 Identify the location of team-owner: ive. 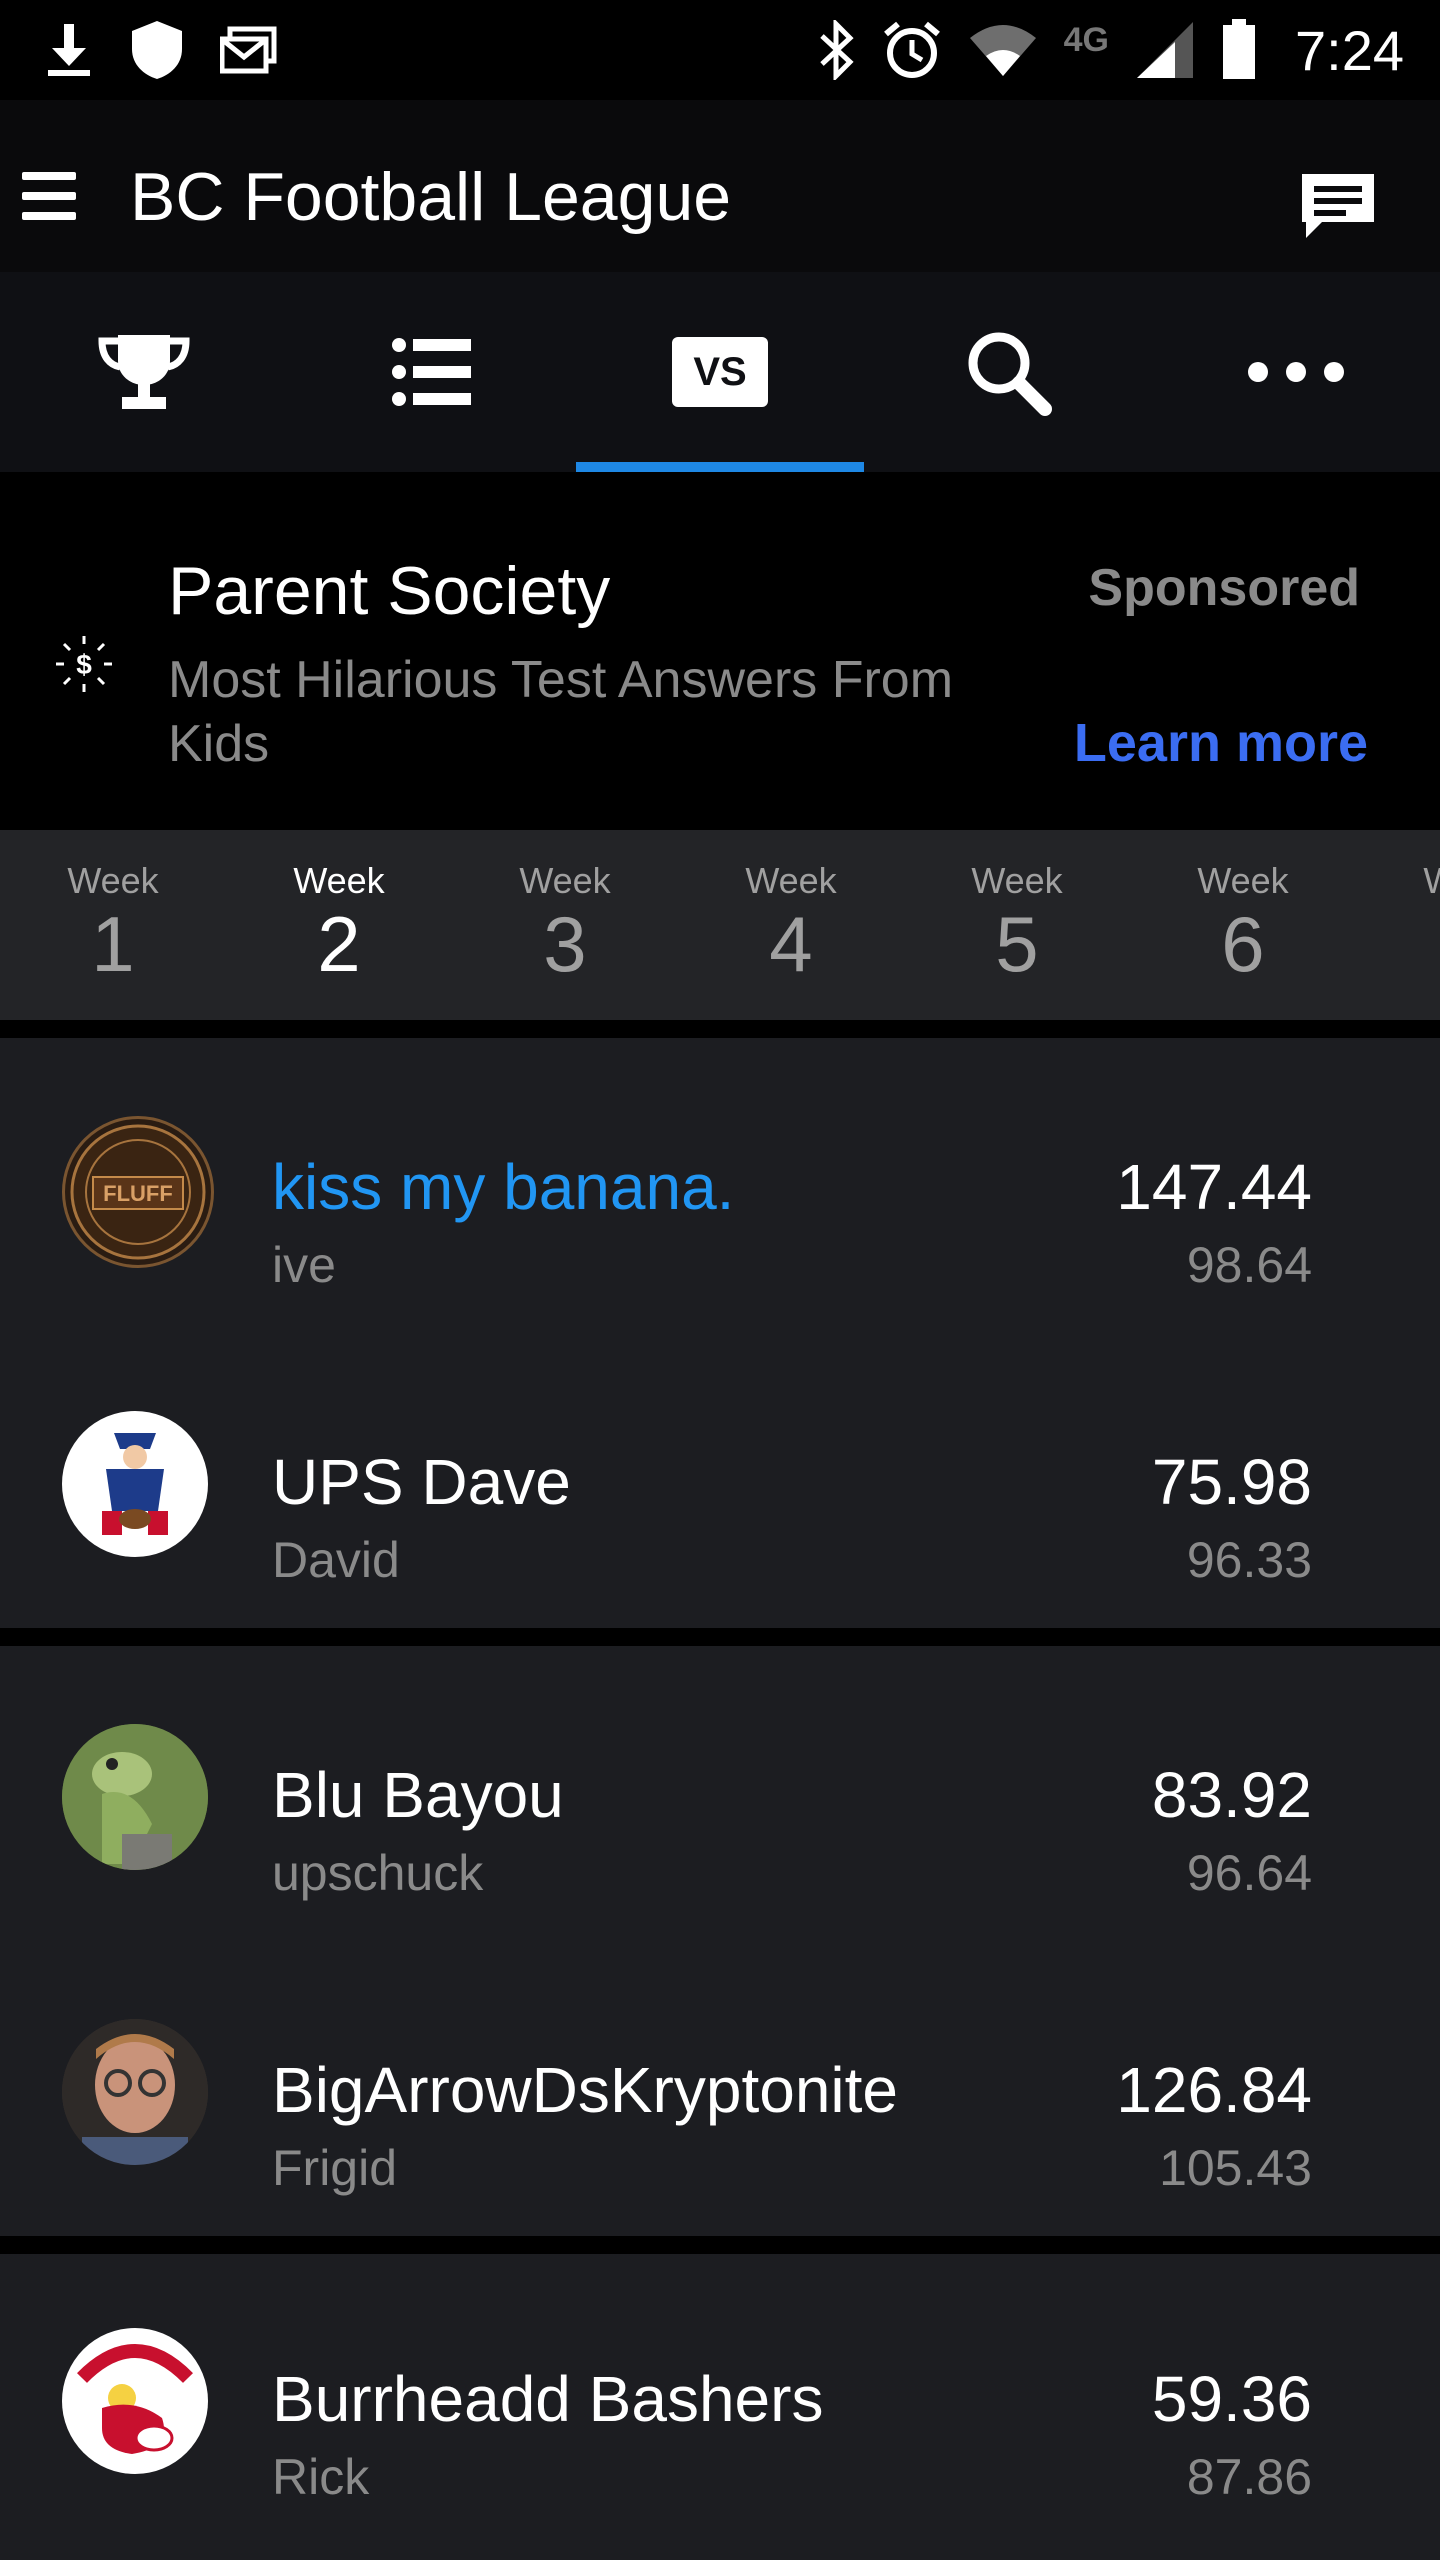
(304, 1265).